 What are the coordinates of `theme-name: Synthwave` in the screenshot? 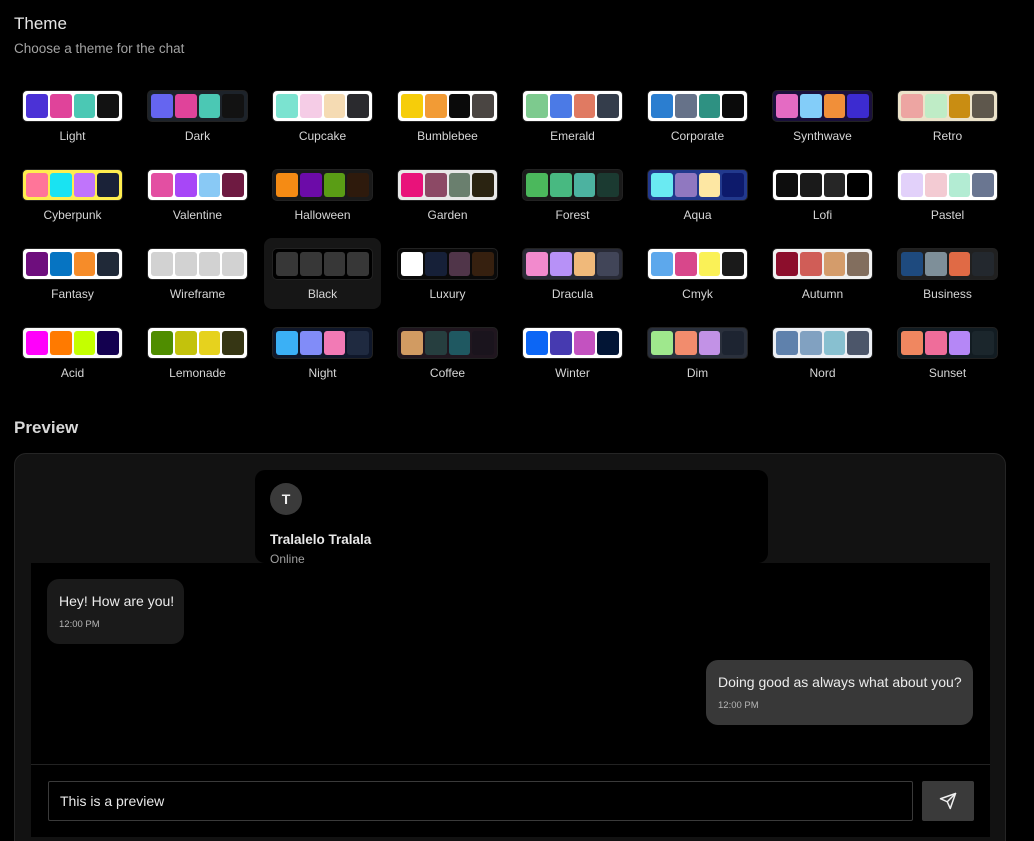 It's located at (822, 136).